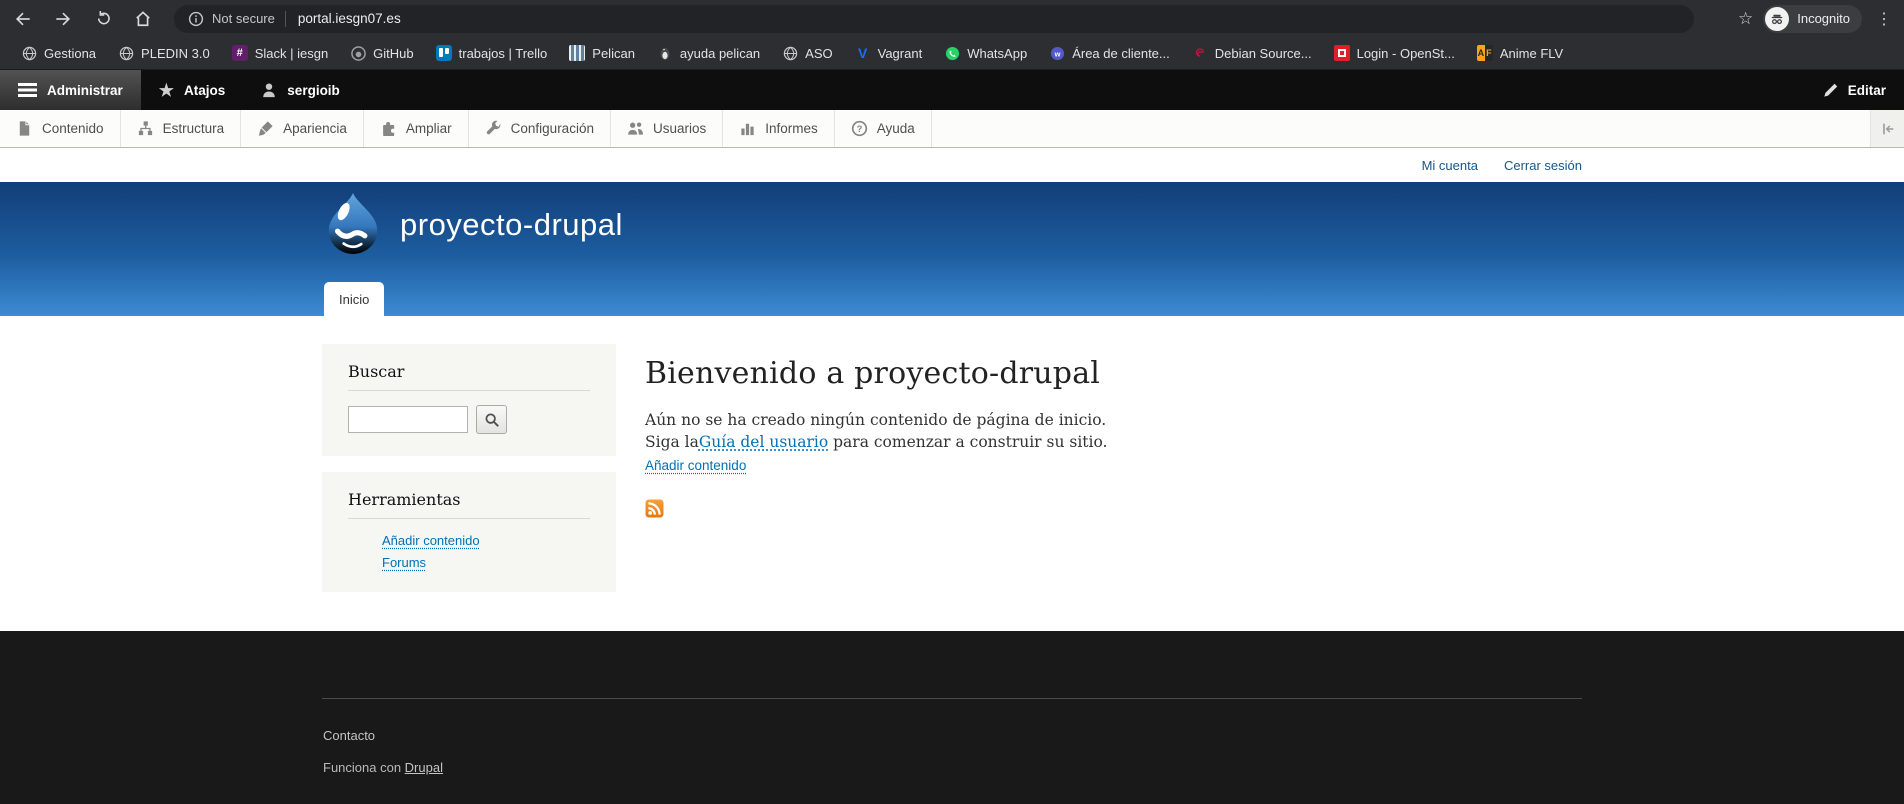  What do you see at coordinates (181, 128) in the screenshot?
I see `tab-estructura: Estructura` at bounding box center [181, 128].